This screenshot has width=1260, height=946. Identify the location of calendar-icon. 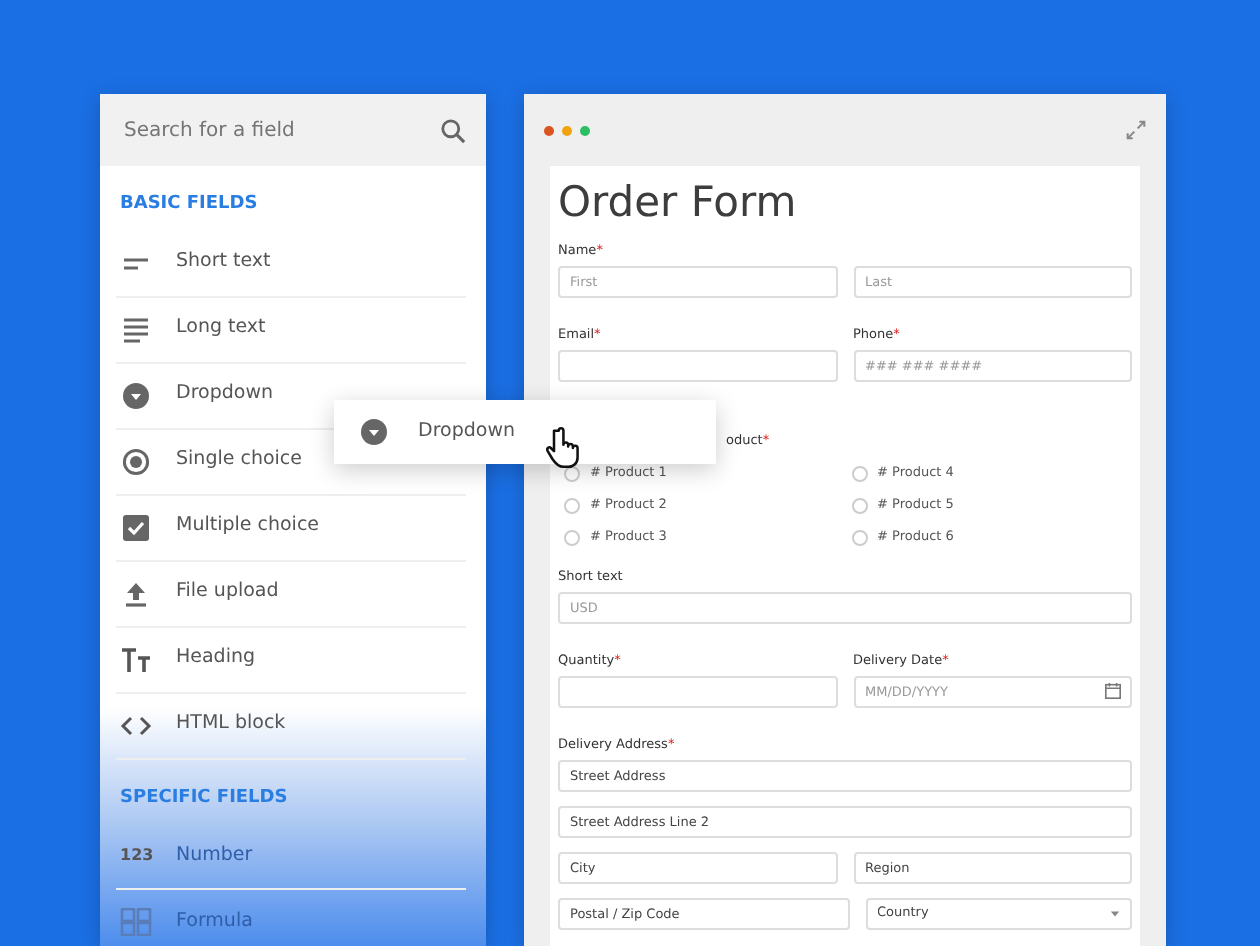
(1113, 691).